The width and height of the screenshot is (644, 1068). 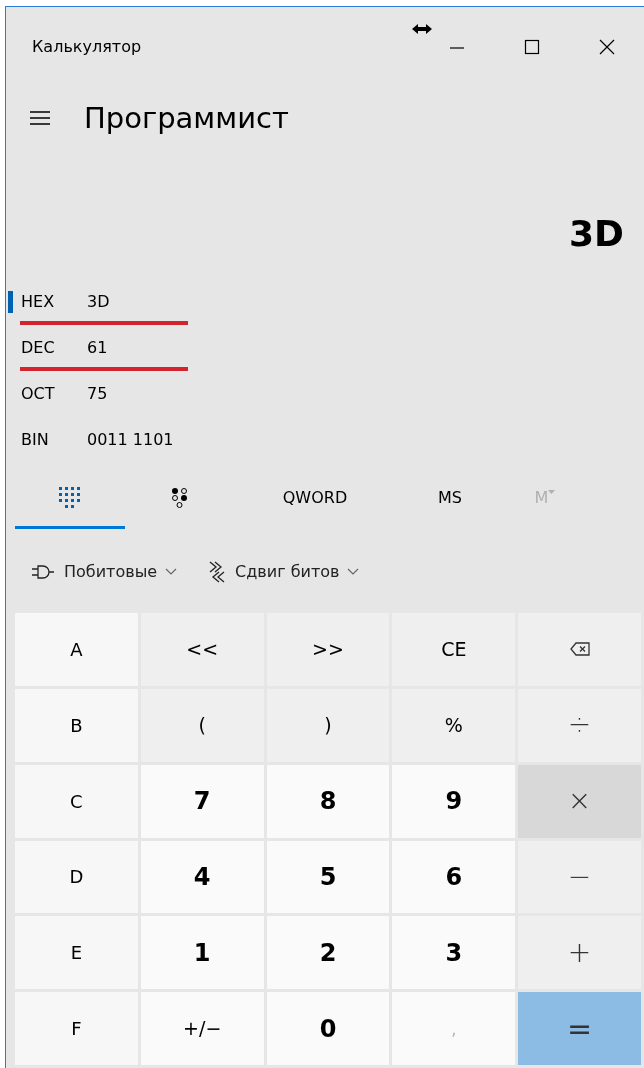 What do you see at coordinates (180, 497) in the screenshot?
I see `bit-dots-icon` at bounding box center [180, 497].